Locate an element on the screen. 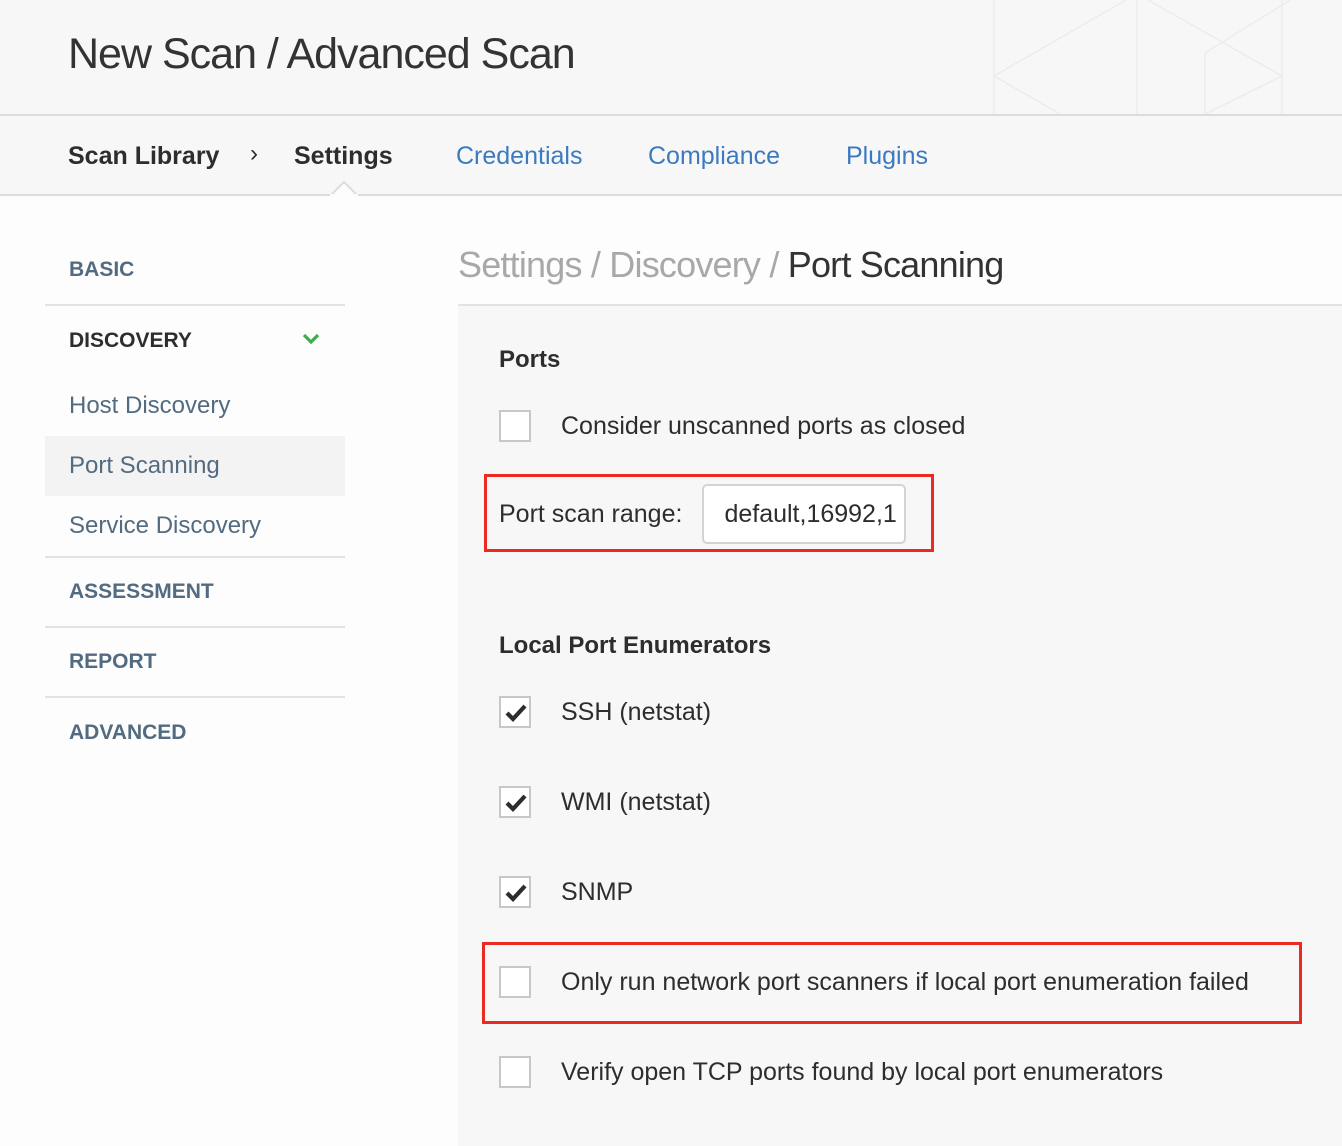 Image resolution: width=1342 pixels, height=1146 pixels. snmp-checkbox is located at coordinates (515, 892).